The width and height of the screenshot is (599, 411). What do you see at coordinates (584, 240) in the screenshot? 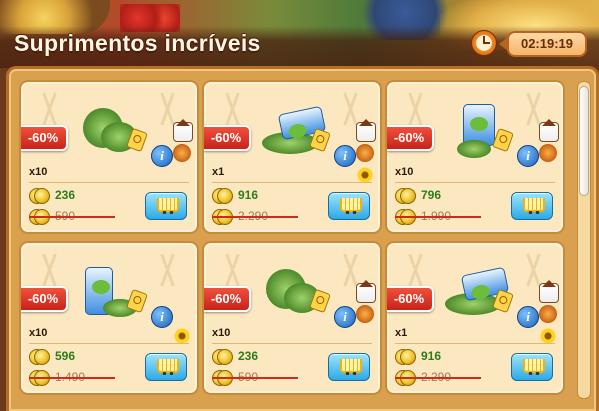
I see `scrollbar` at bounding box center [584, 240].